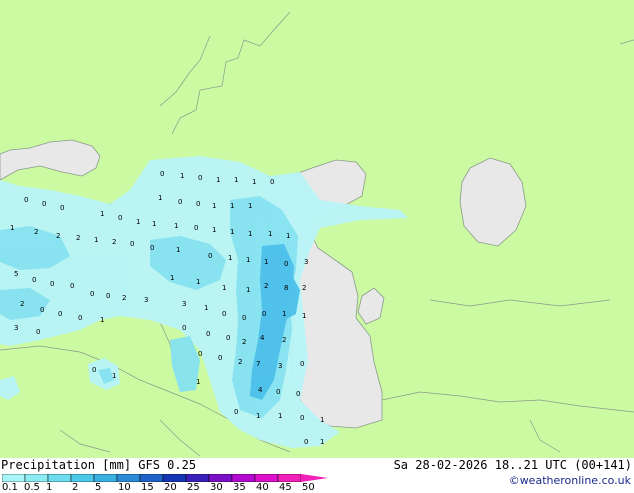  What do you see at coordinates (75, 487) in the screenshot?
I see `scale-tick-label: 2` at bounding box center [75, 487].